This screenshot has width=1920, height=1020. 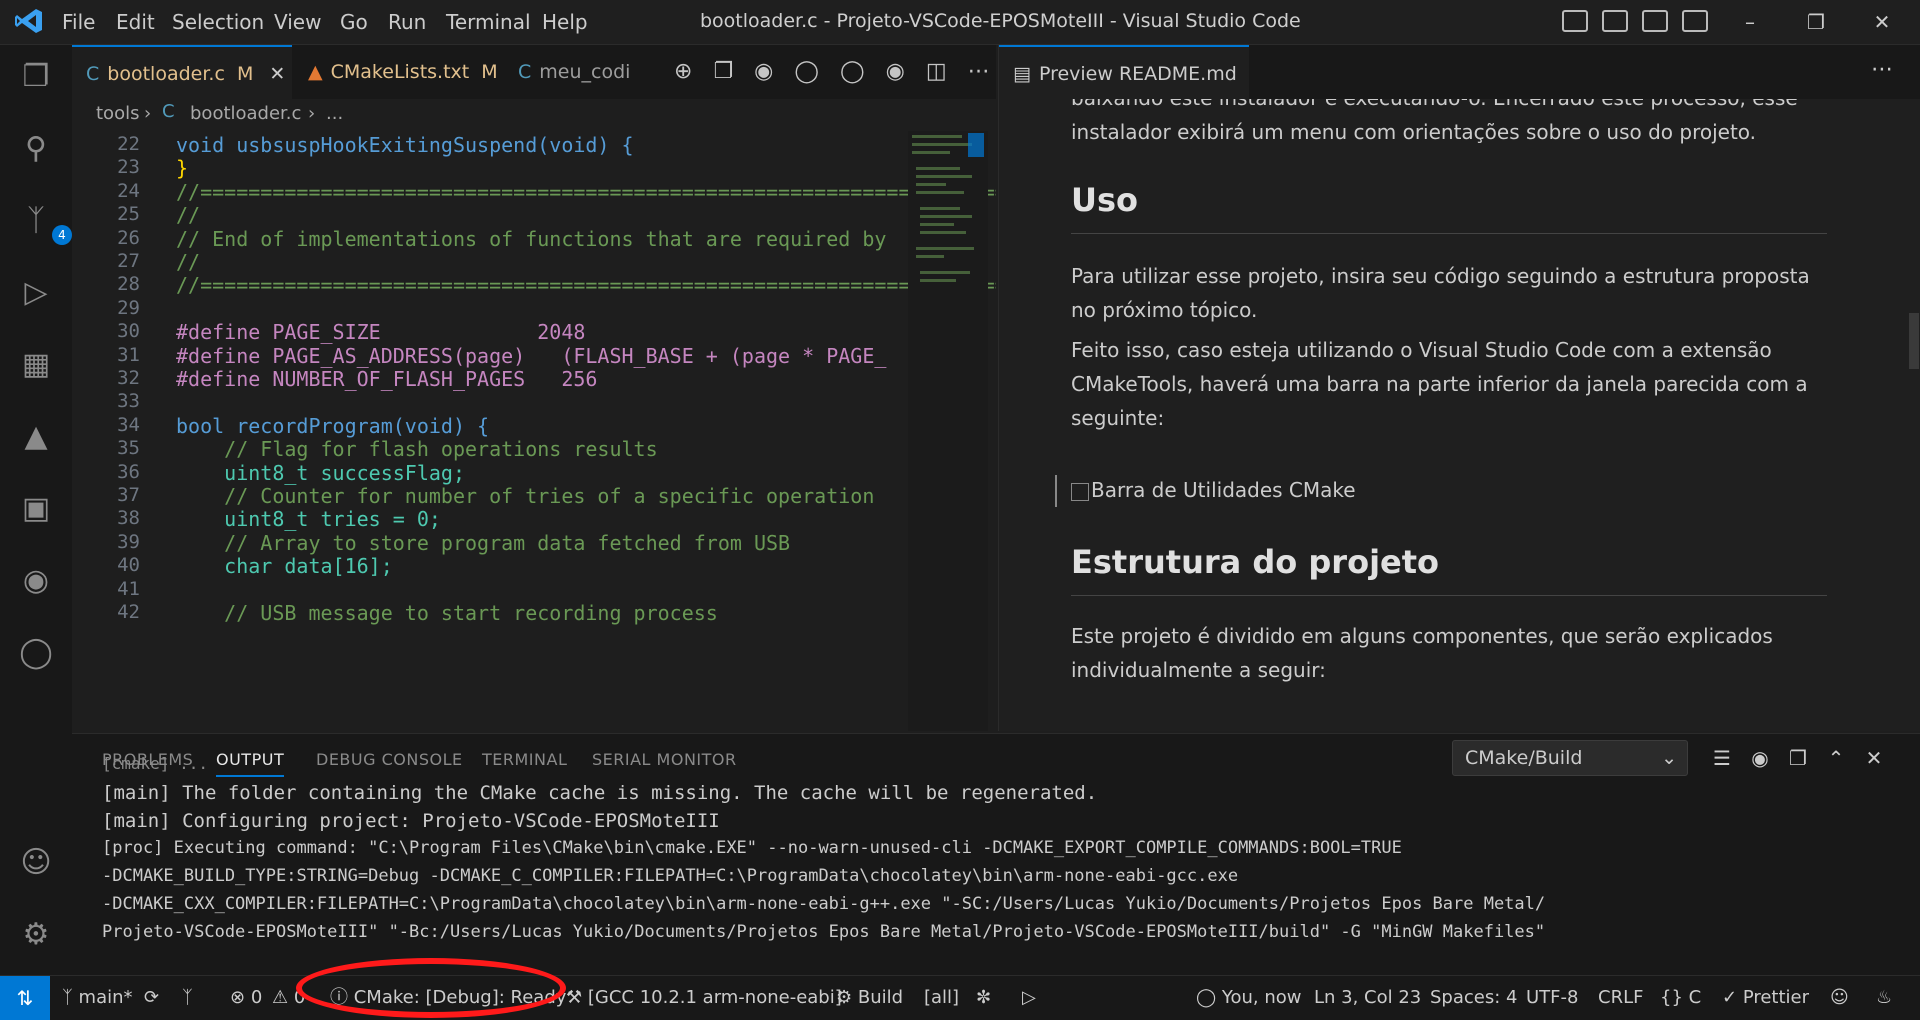 I want to click on tab-preview-readme: ▤Preview README.md ✕, so click(x=1124, y=92).